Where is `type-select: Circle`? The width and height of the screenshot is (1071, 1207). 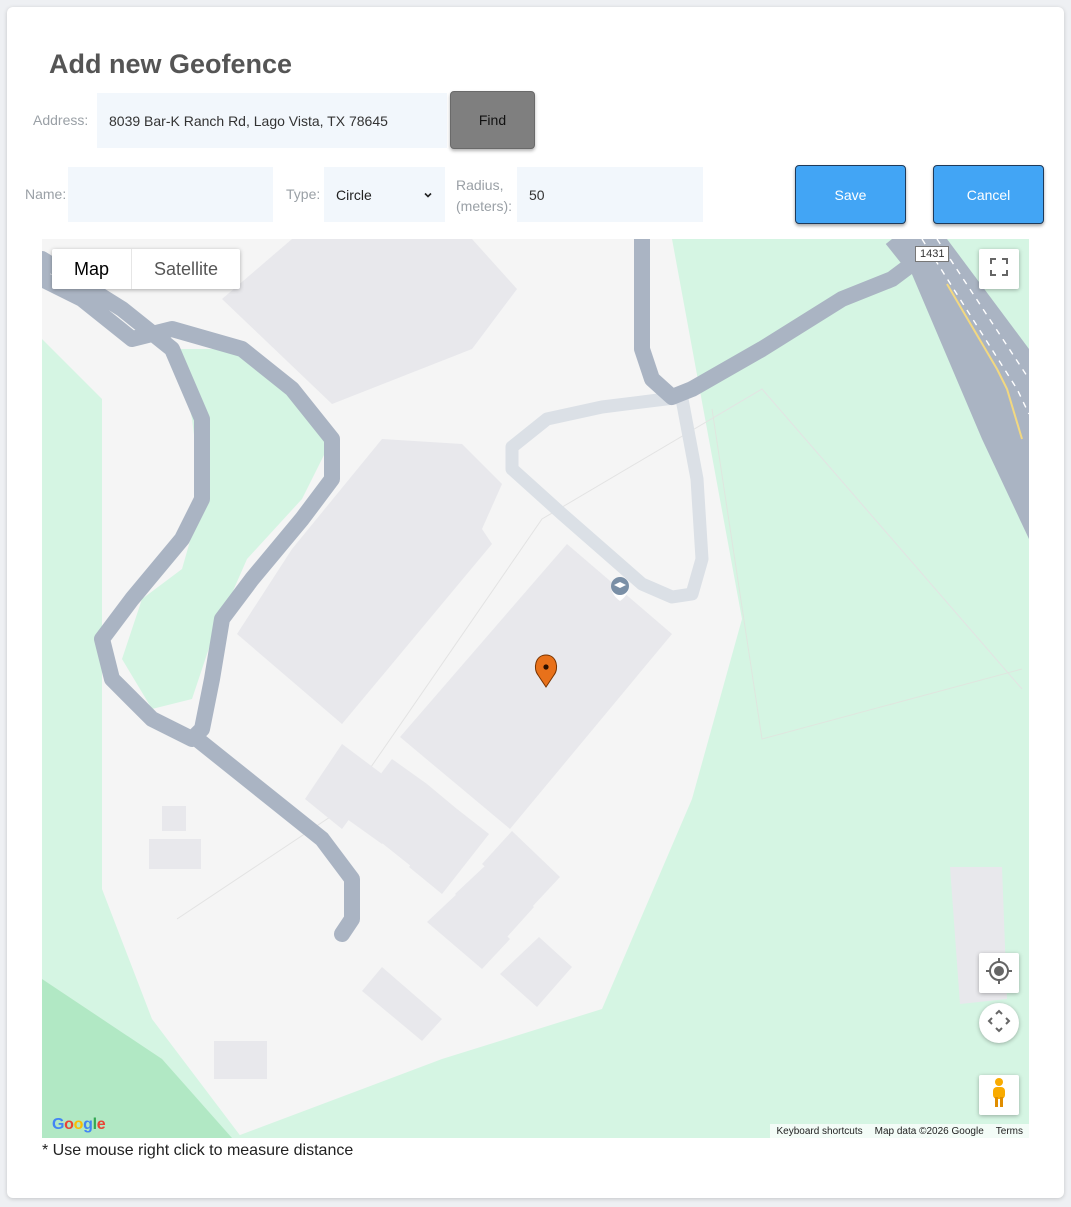
type-select: Circle is located at coordinates (384, 194).